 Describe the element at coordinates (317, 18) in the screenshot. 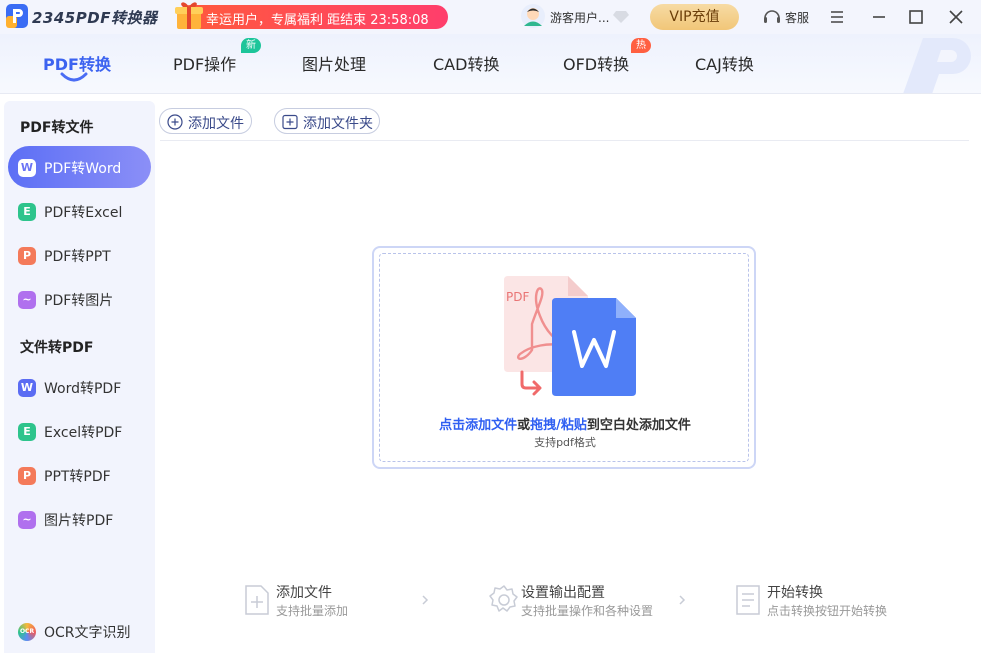

I see `promo-text: 幸运用户，专属福利 距结束 23:58:08` at that location.